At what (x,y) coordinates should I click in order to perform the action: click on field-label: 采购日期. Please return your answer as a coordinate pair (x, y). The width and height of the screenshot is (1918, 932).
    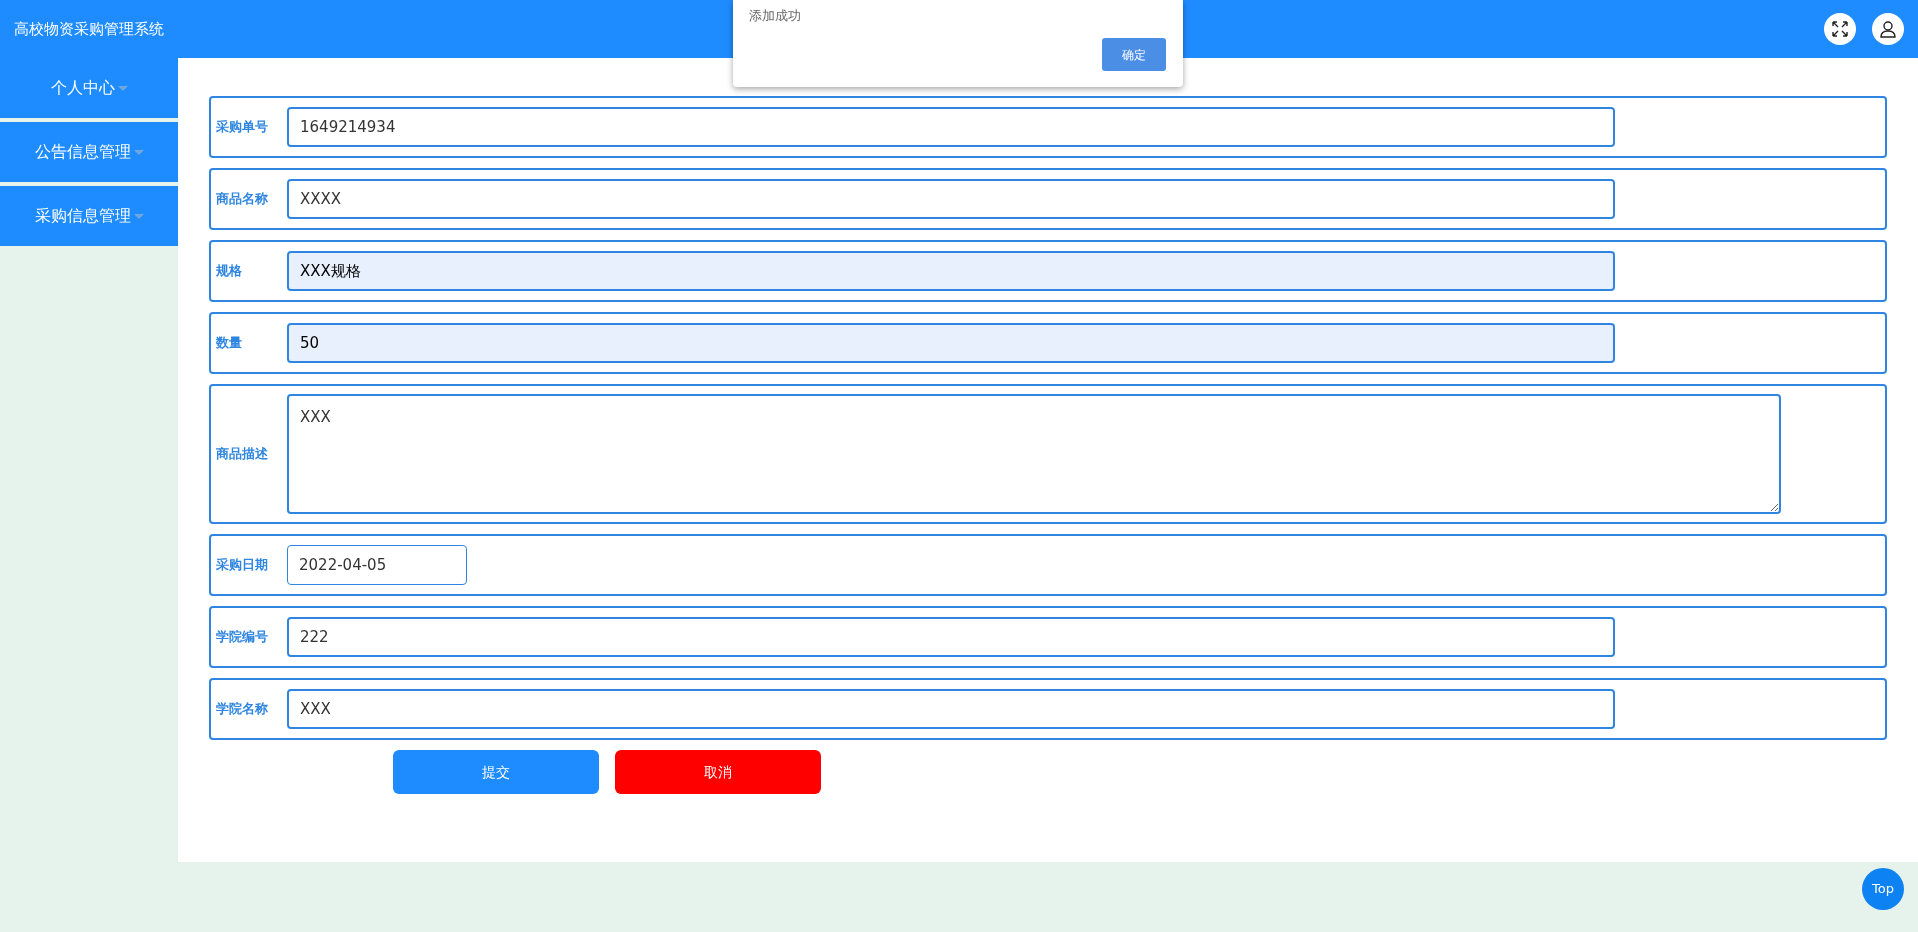
    Looking at the image, I should click on (242, 565).